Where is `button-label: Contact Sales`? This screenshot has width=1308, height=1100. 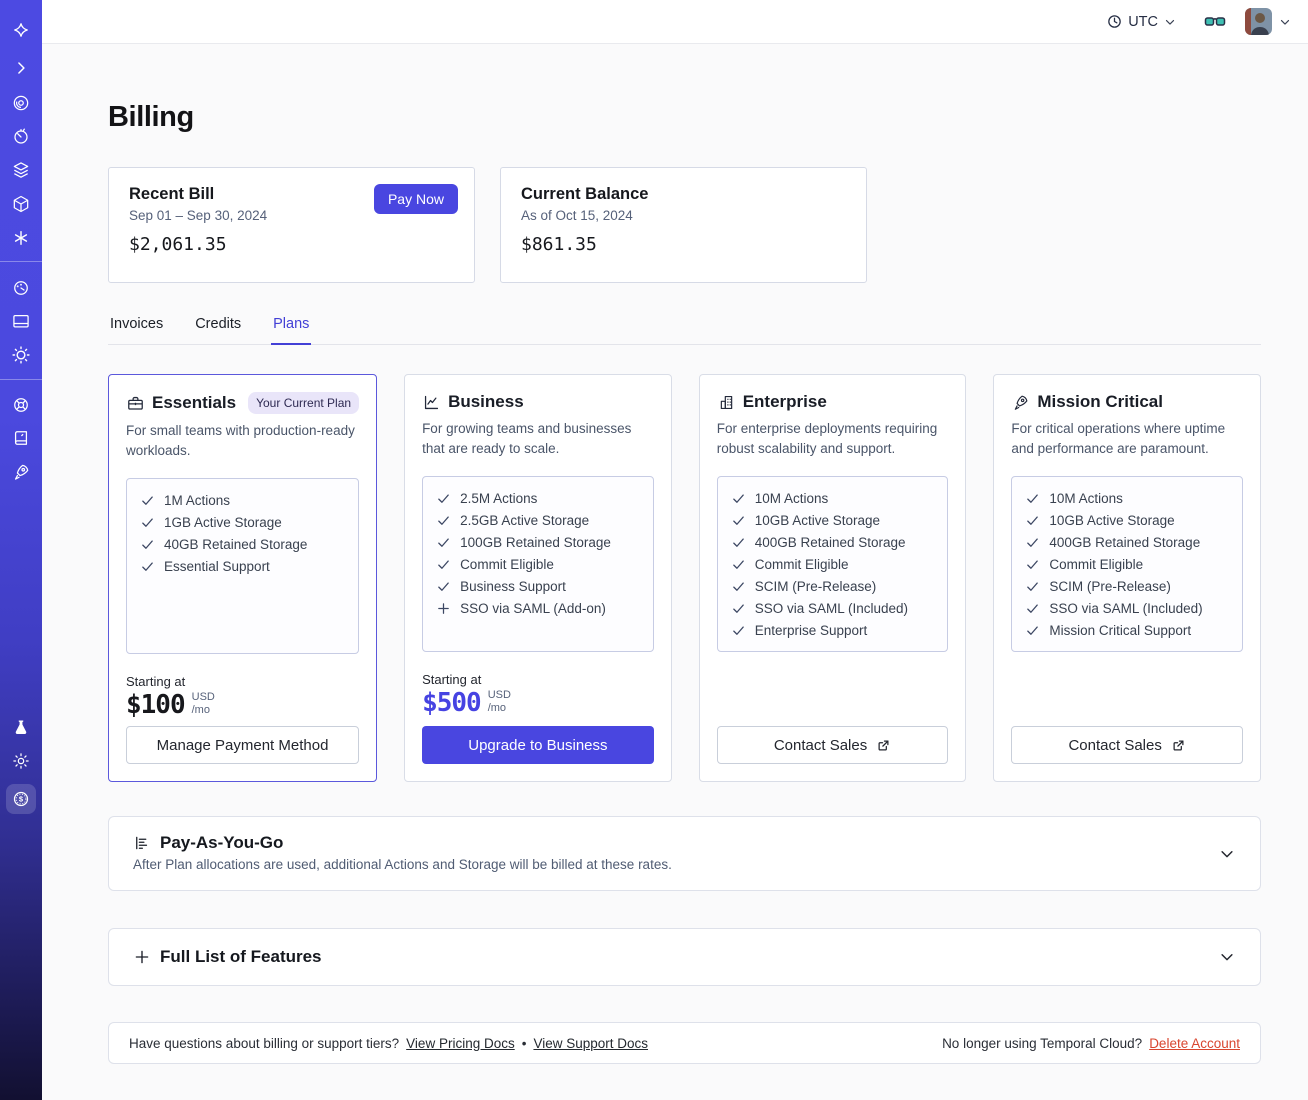
button-label: Contact Sales is located at coordinates (1115, 745).